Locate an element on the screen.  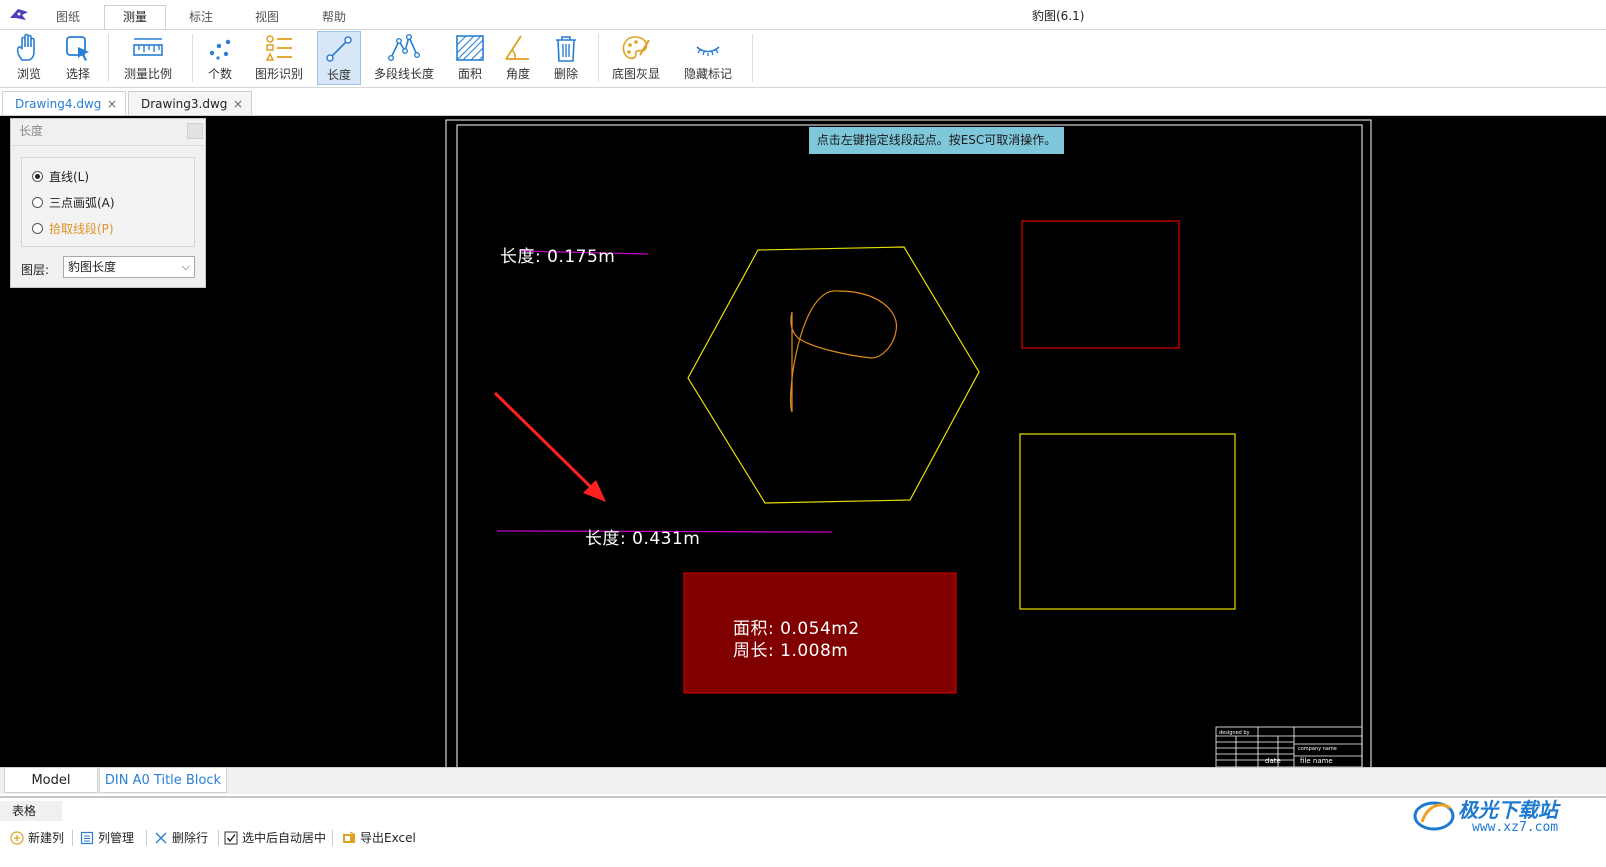
doc-tab-drawing4: Drawing4.dwg × is located at coordinates (64, 103).